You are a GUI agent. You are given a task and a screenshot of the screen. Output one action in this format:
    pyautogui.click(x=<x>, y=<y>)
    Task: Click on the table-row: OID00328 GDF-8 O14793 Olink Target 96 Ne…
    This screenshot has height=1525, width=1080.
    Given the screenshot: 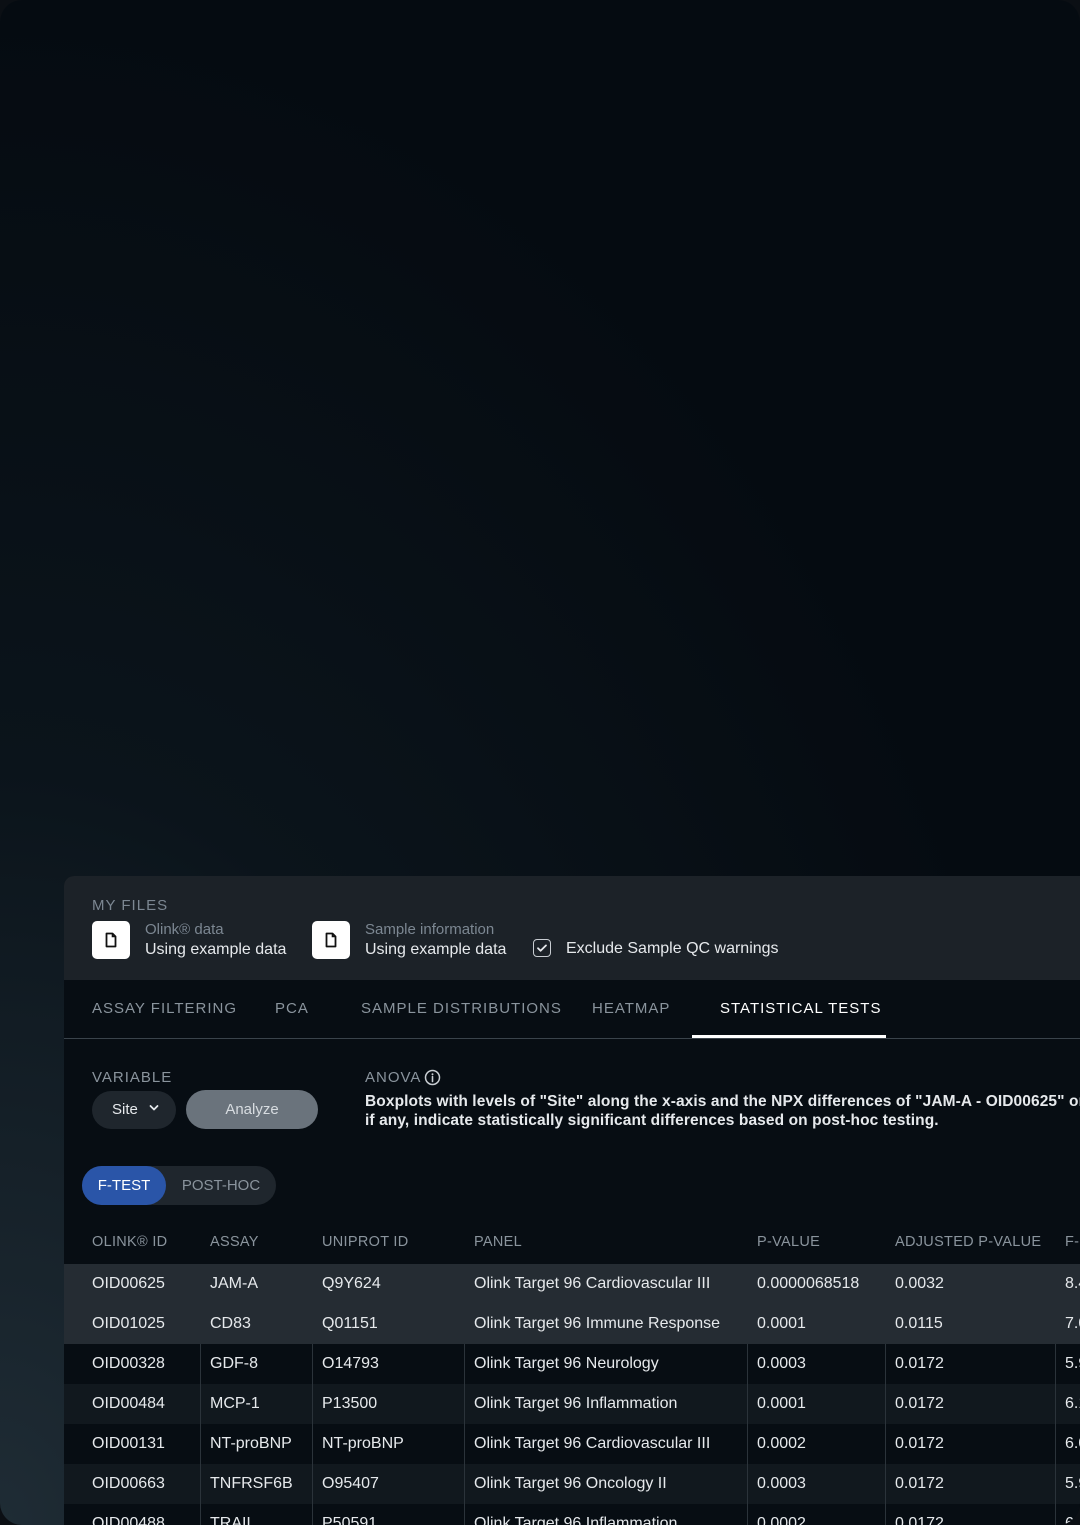 What is the action you would take?
    pyautogui.click(x=572, y=1364)
    